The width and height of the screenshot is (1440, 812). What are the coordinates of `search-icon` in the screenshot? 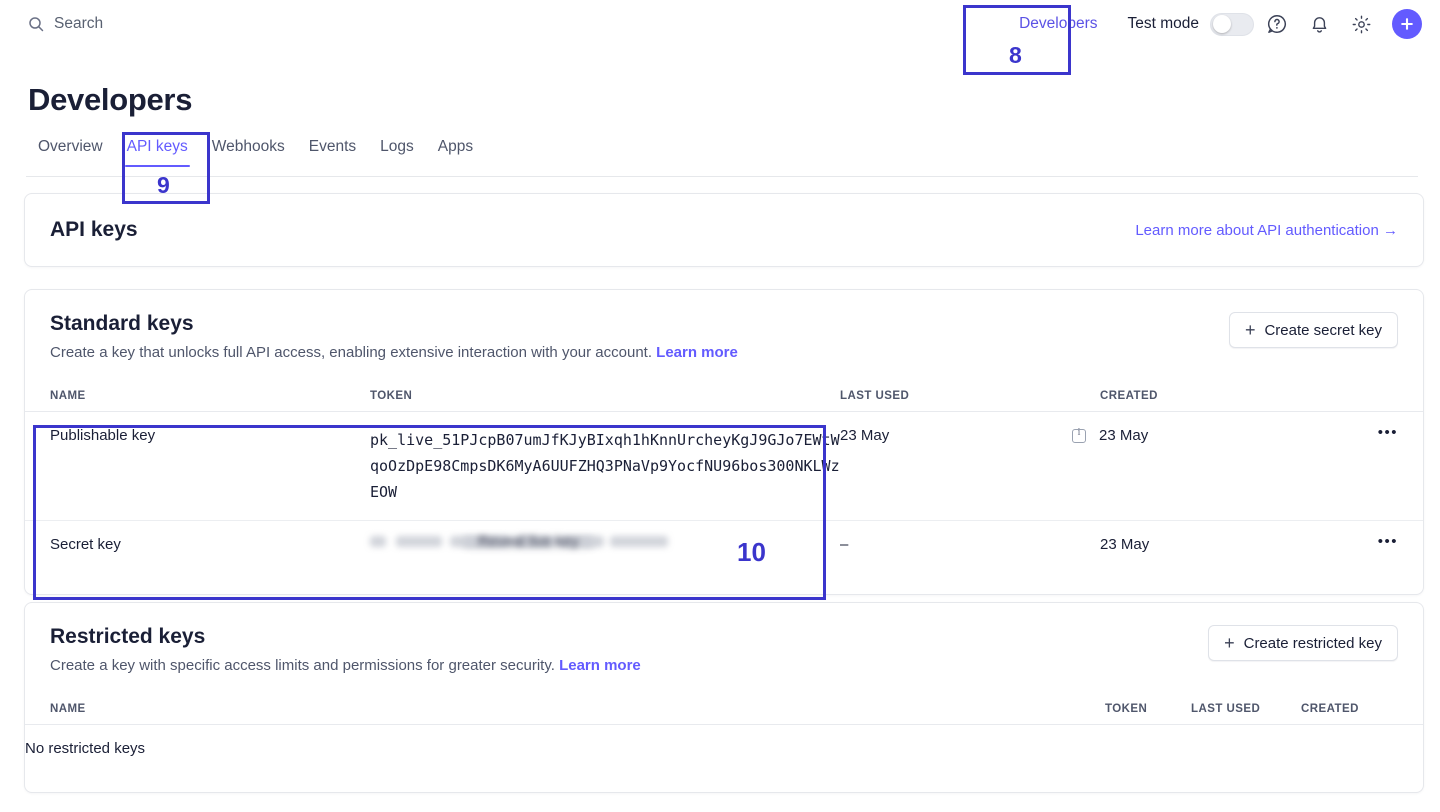 It's located at (36, 24).